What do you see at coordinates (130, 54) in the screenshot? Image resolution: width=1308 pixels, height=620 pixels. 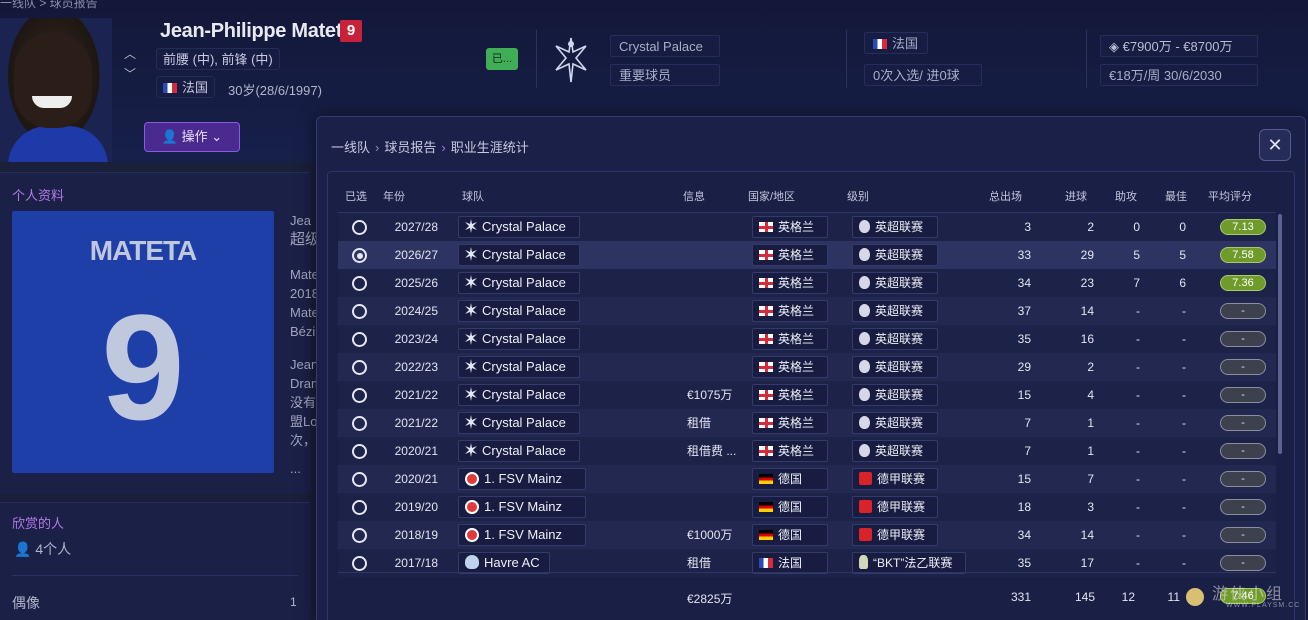 I see `chevron-up-icon: ︿` at bounding box center [130, 54].